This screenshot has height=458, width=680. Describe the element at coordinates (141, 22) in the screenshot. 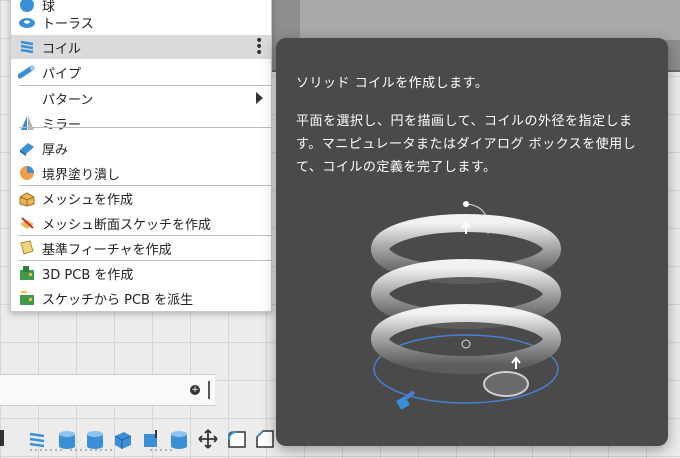

I see `menu-item-torus: トーラス` at that location.